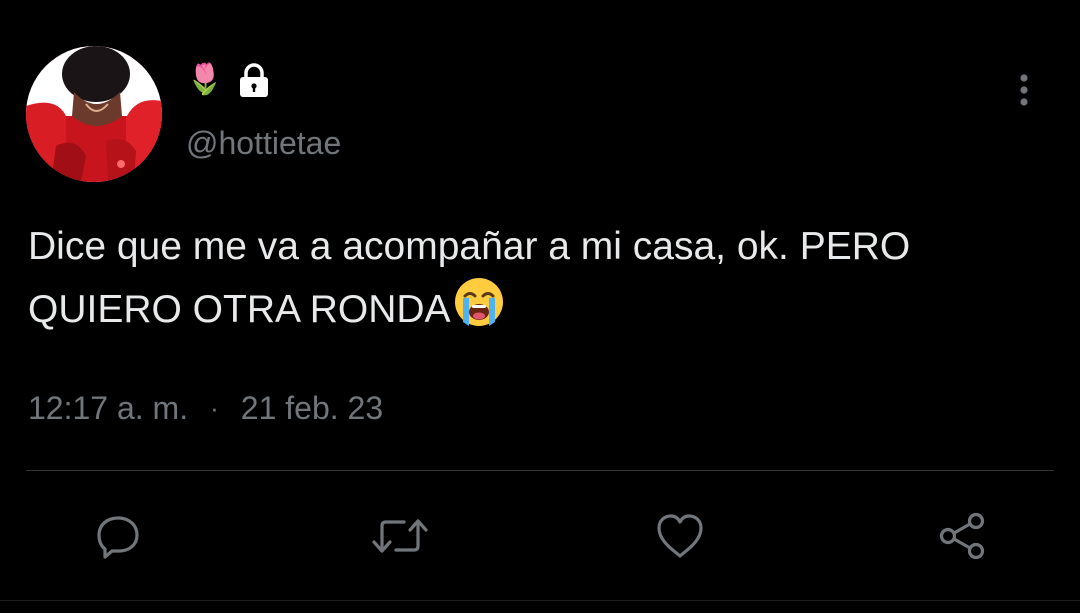 This screenshot has width=1080, height=613. What do you see at coordinates (312, 408) in the screenshot?
I see `tweet-date: 21 feb. 23` at bounding box center [312, 408].